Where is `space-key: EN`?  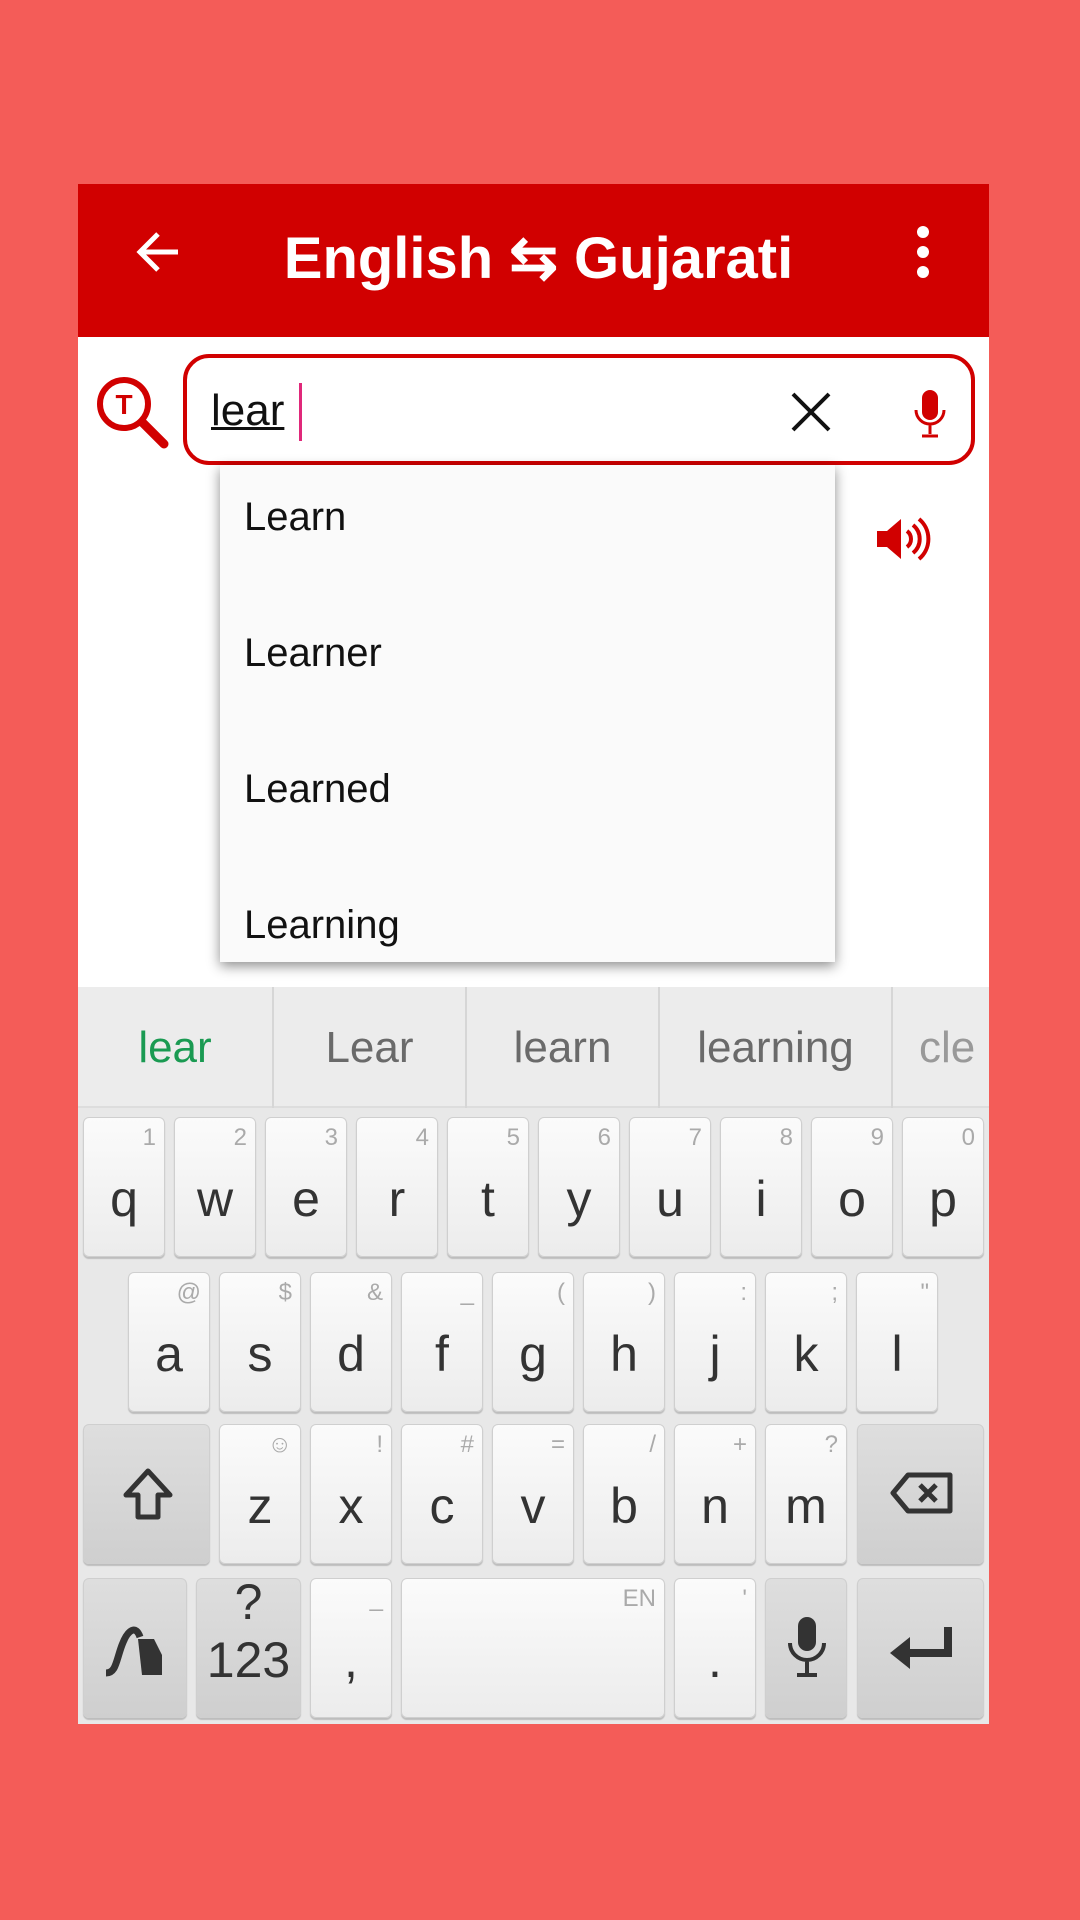 space-key: EN is located at coordinates (533, 1648).